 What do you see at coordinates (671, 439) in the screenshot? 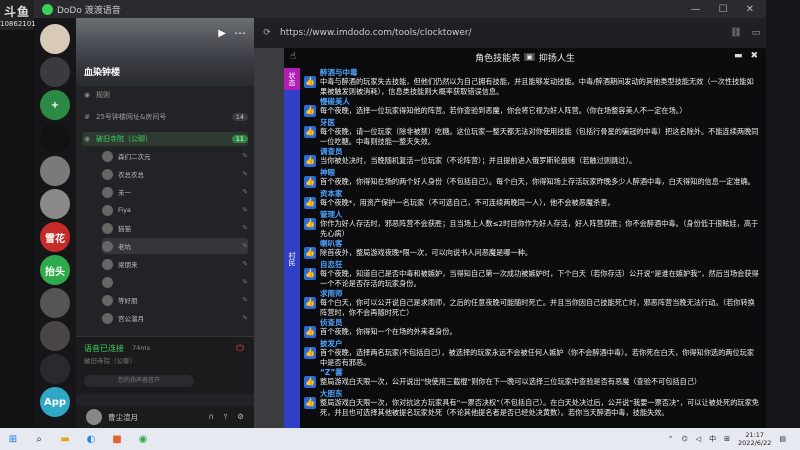
I see `tray-chevron-icon: ⌃` at bounding box center [671, 439].